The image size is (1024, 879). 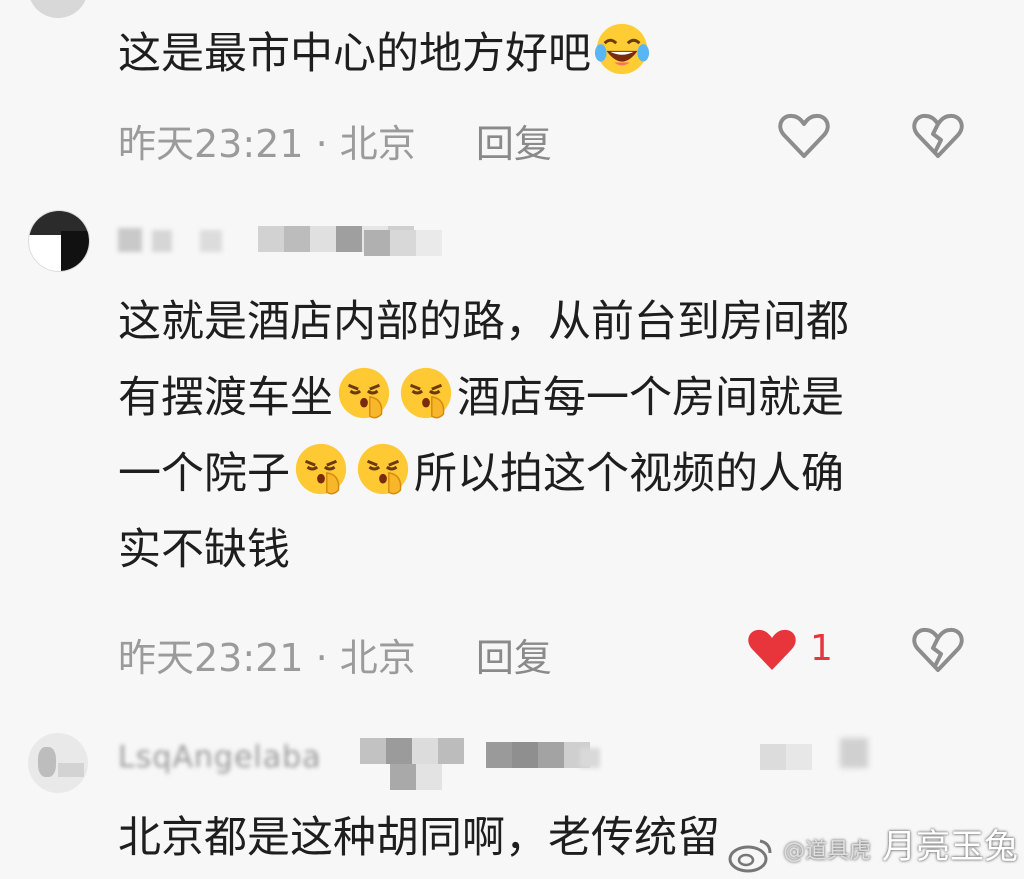 I want to click on comment-text: 这是最市中心的地方好吧, so click(x=548, y=54).